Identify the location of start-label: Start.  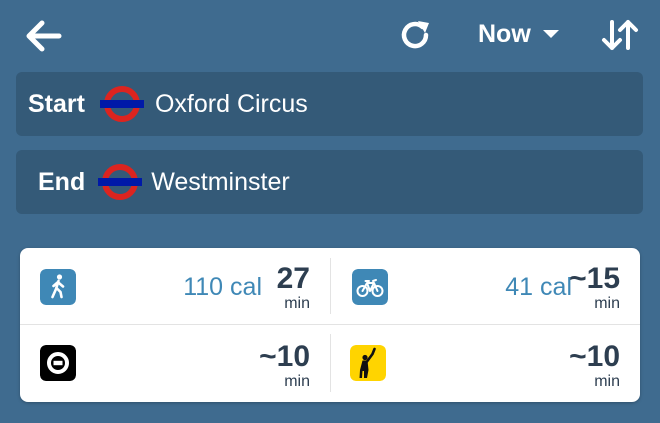
(56, 103).